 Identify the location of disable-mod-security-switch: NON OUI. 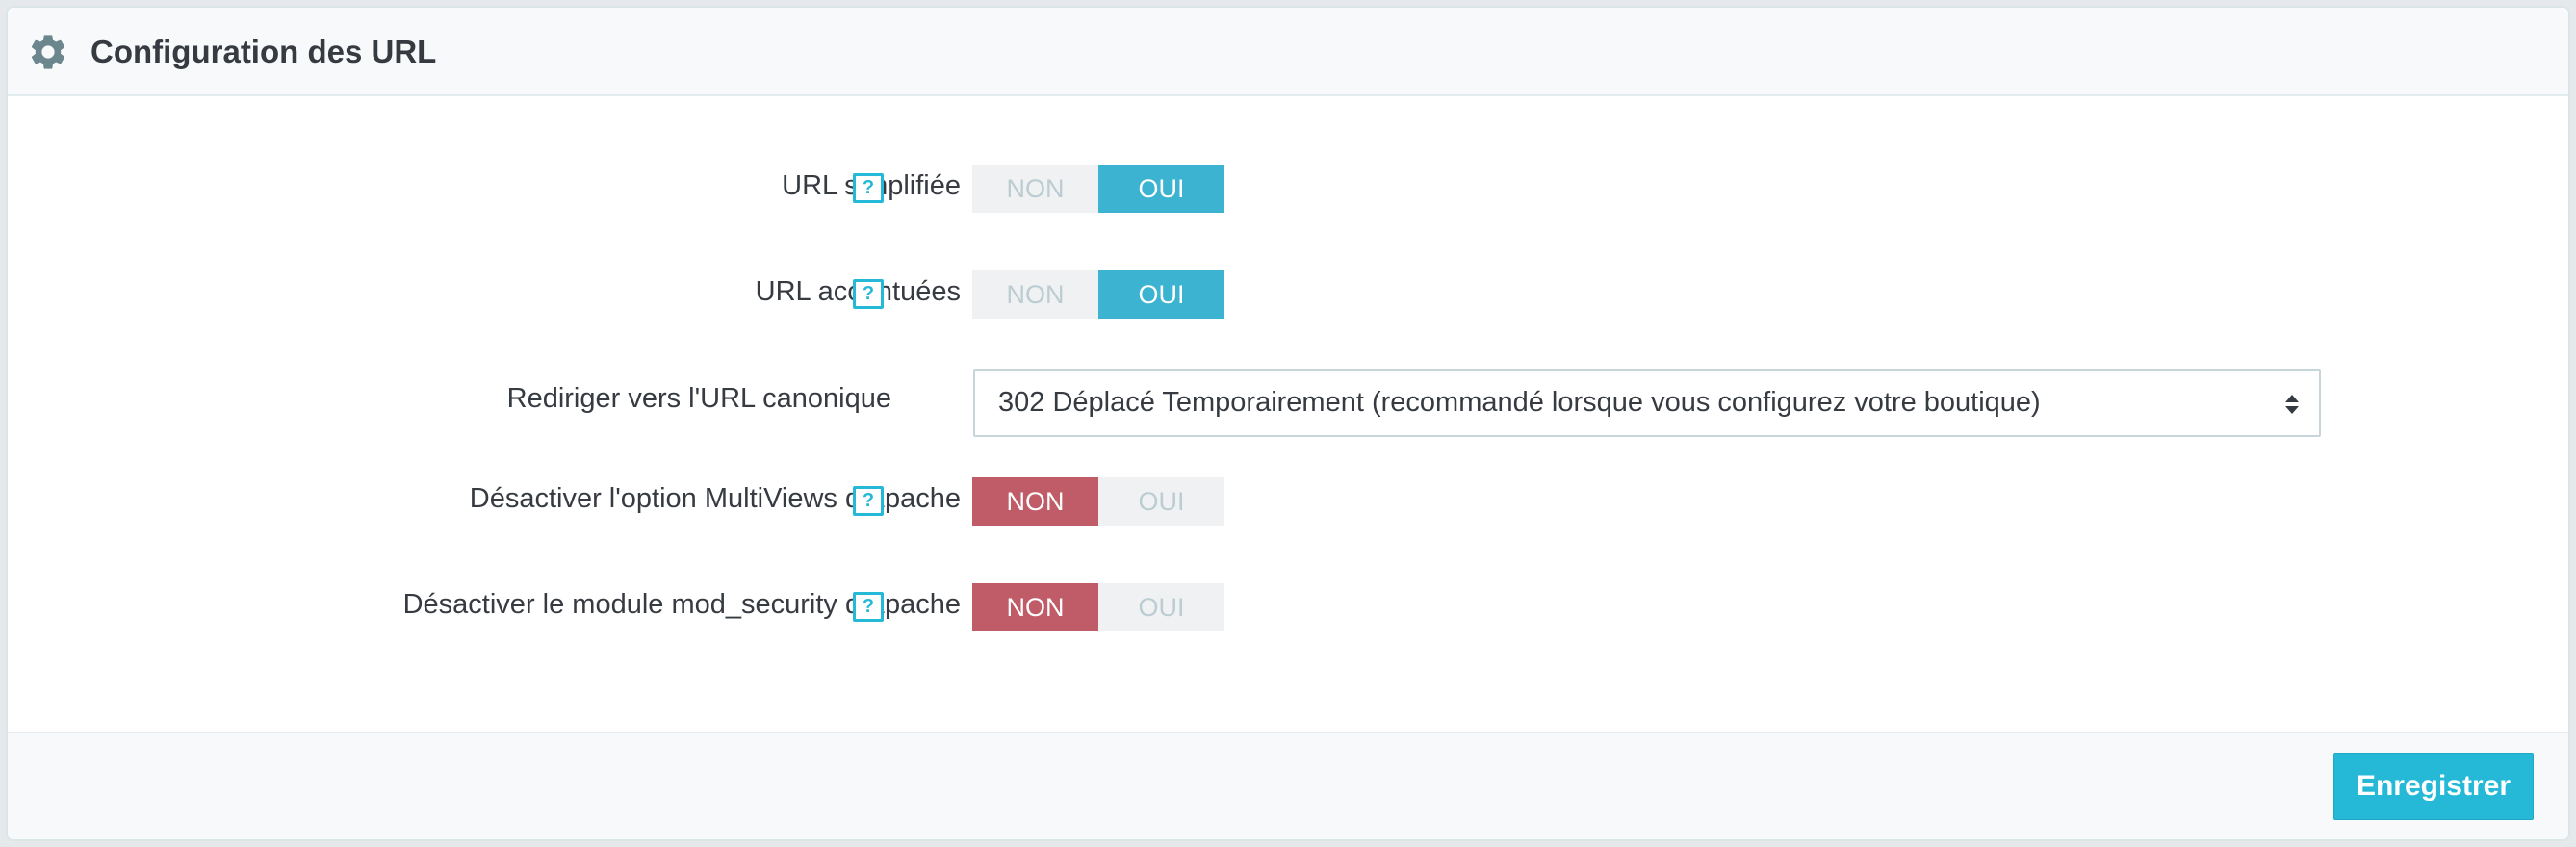
(1098, 607).